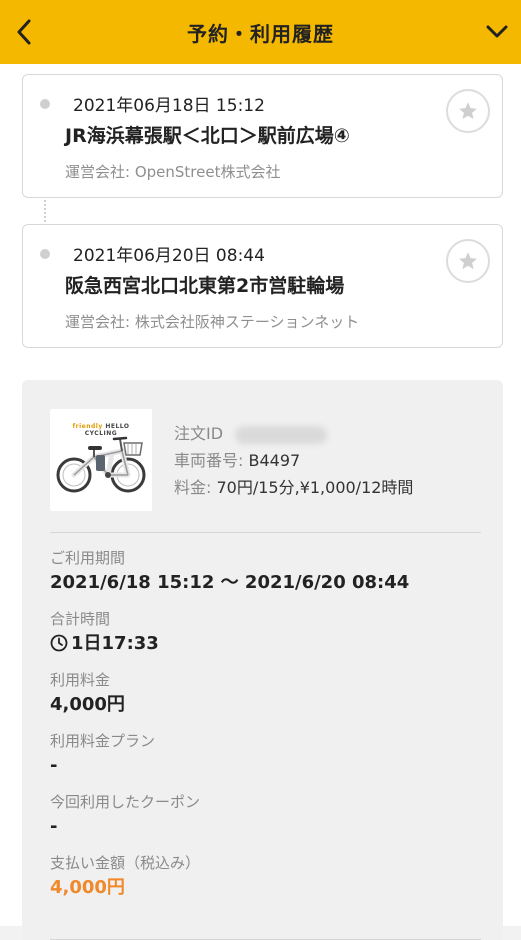 This screenshot has height=940, width=521. I want to click on dropdown-button, so click(497, 32).